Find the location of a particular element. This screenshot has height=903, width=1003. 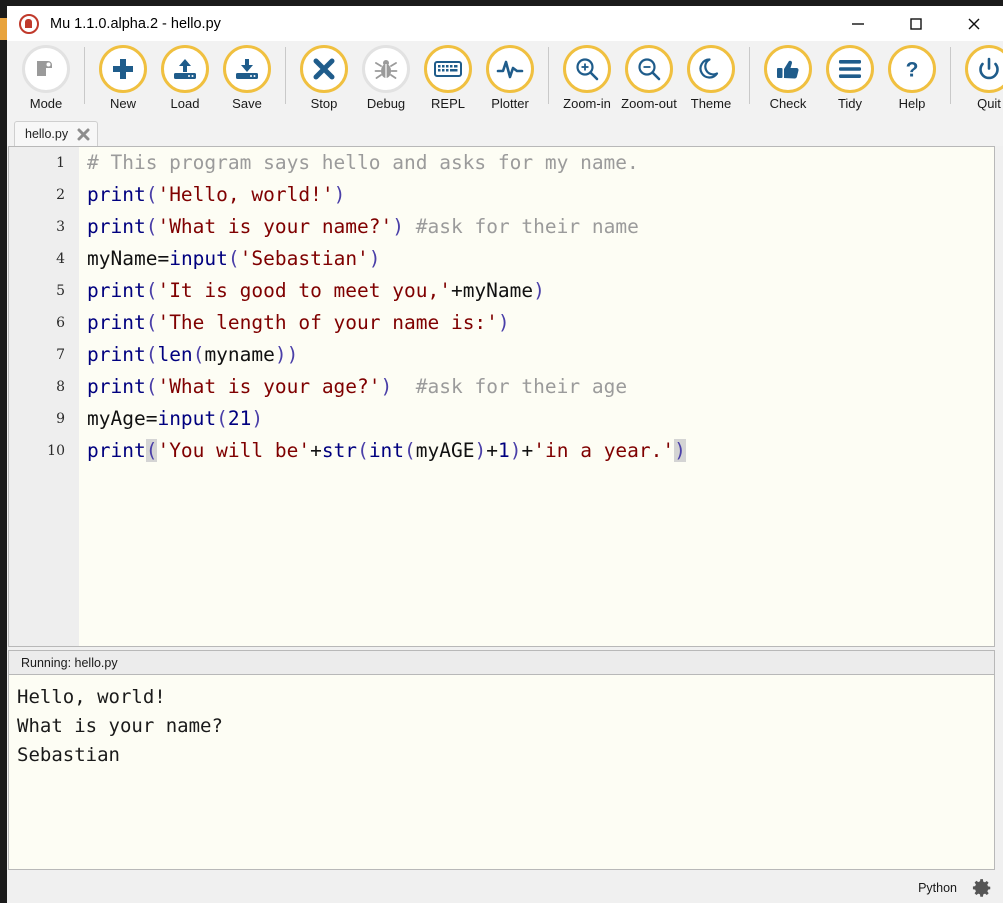

toolbar-button-stop: Stop is located at coordinates (324, 76).